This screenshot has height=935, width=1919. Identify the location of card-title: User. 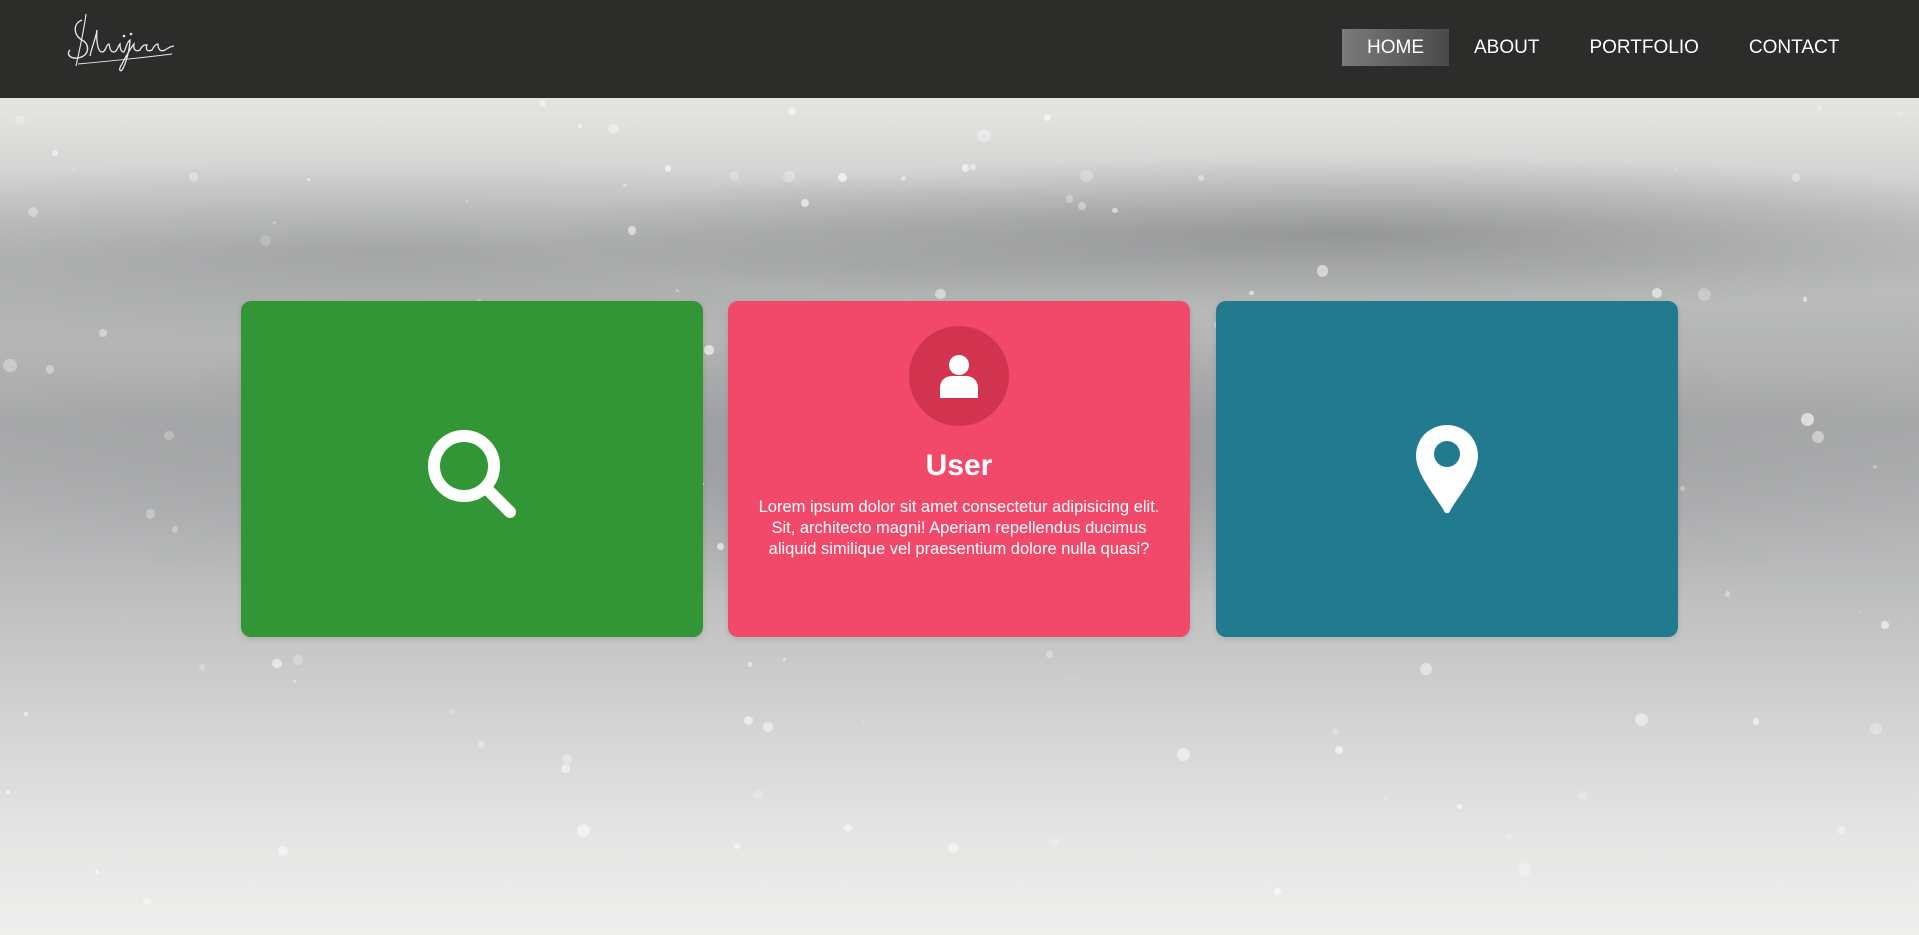
(959, 465).